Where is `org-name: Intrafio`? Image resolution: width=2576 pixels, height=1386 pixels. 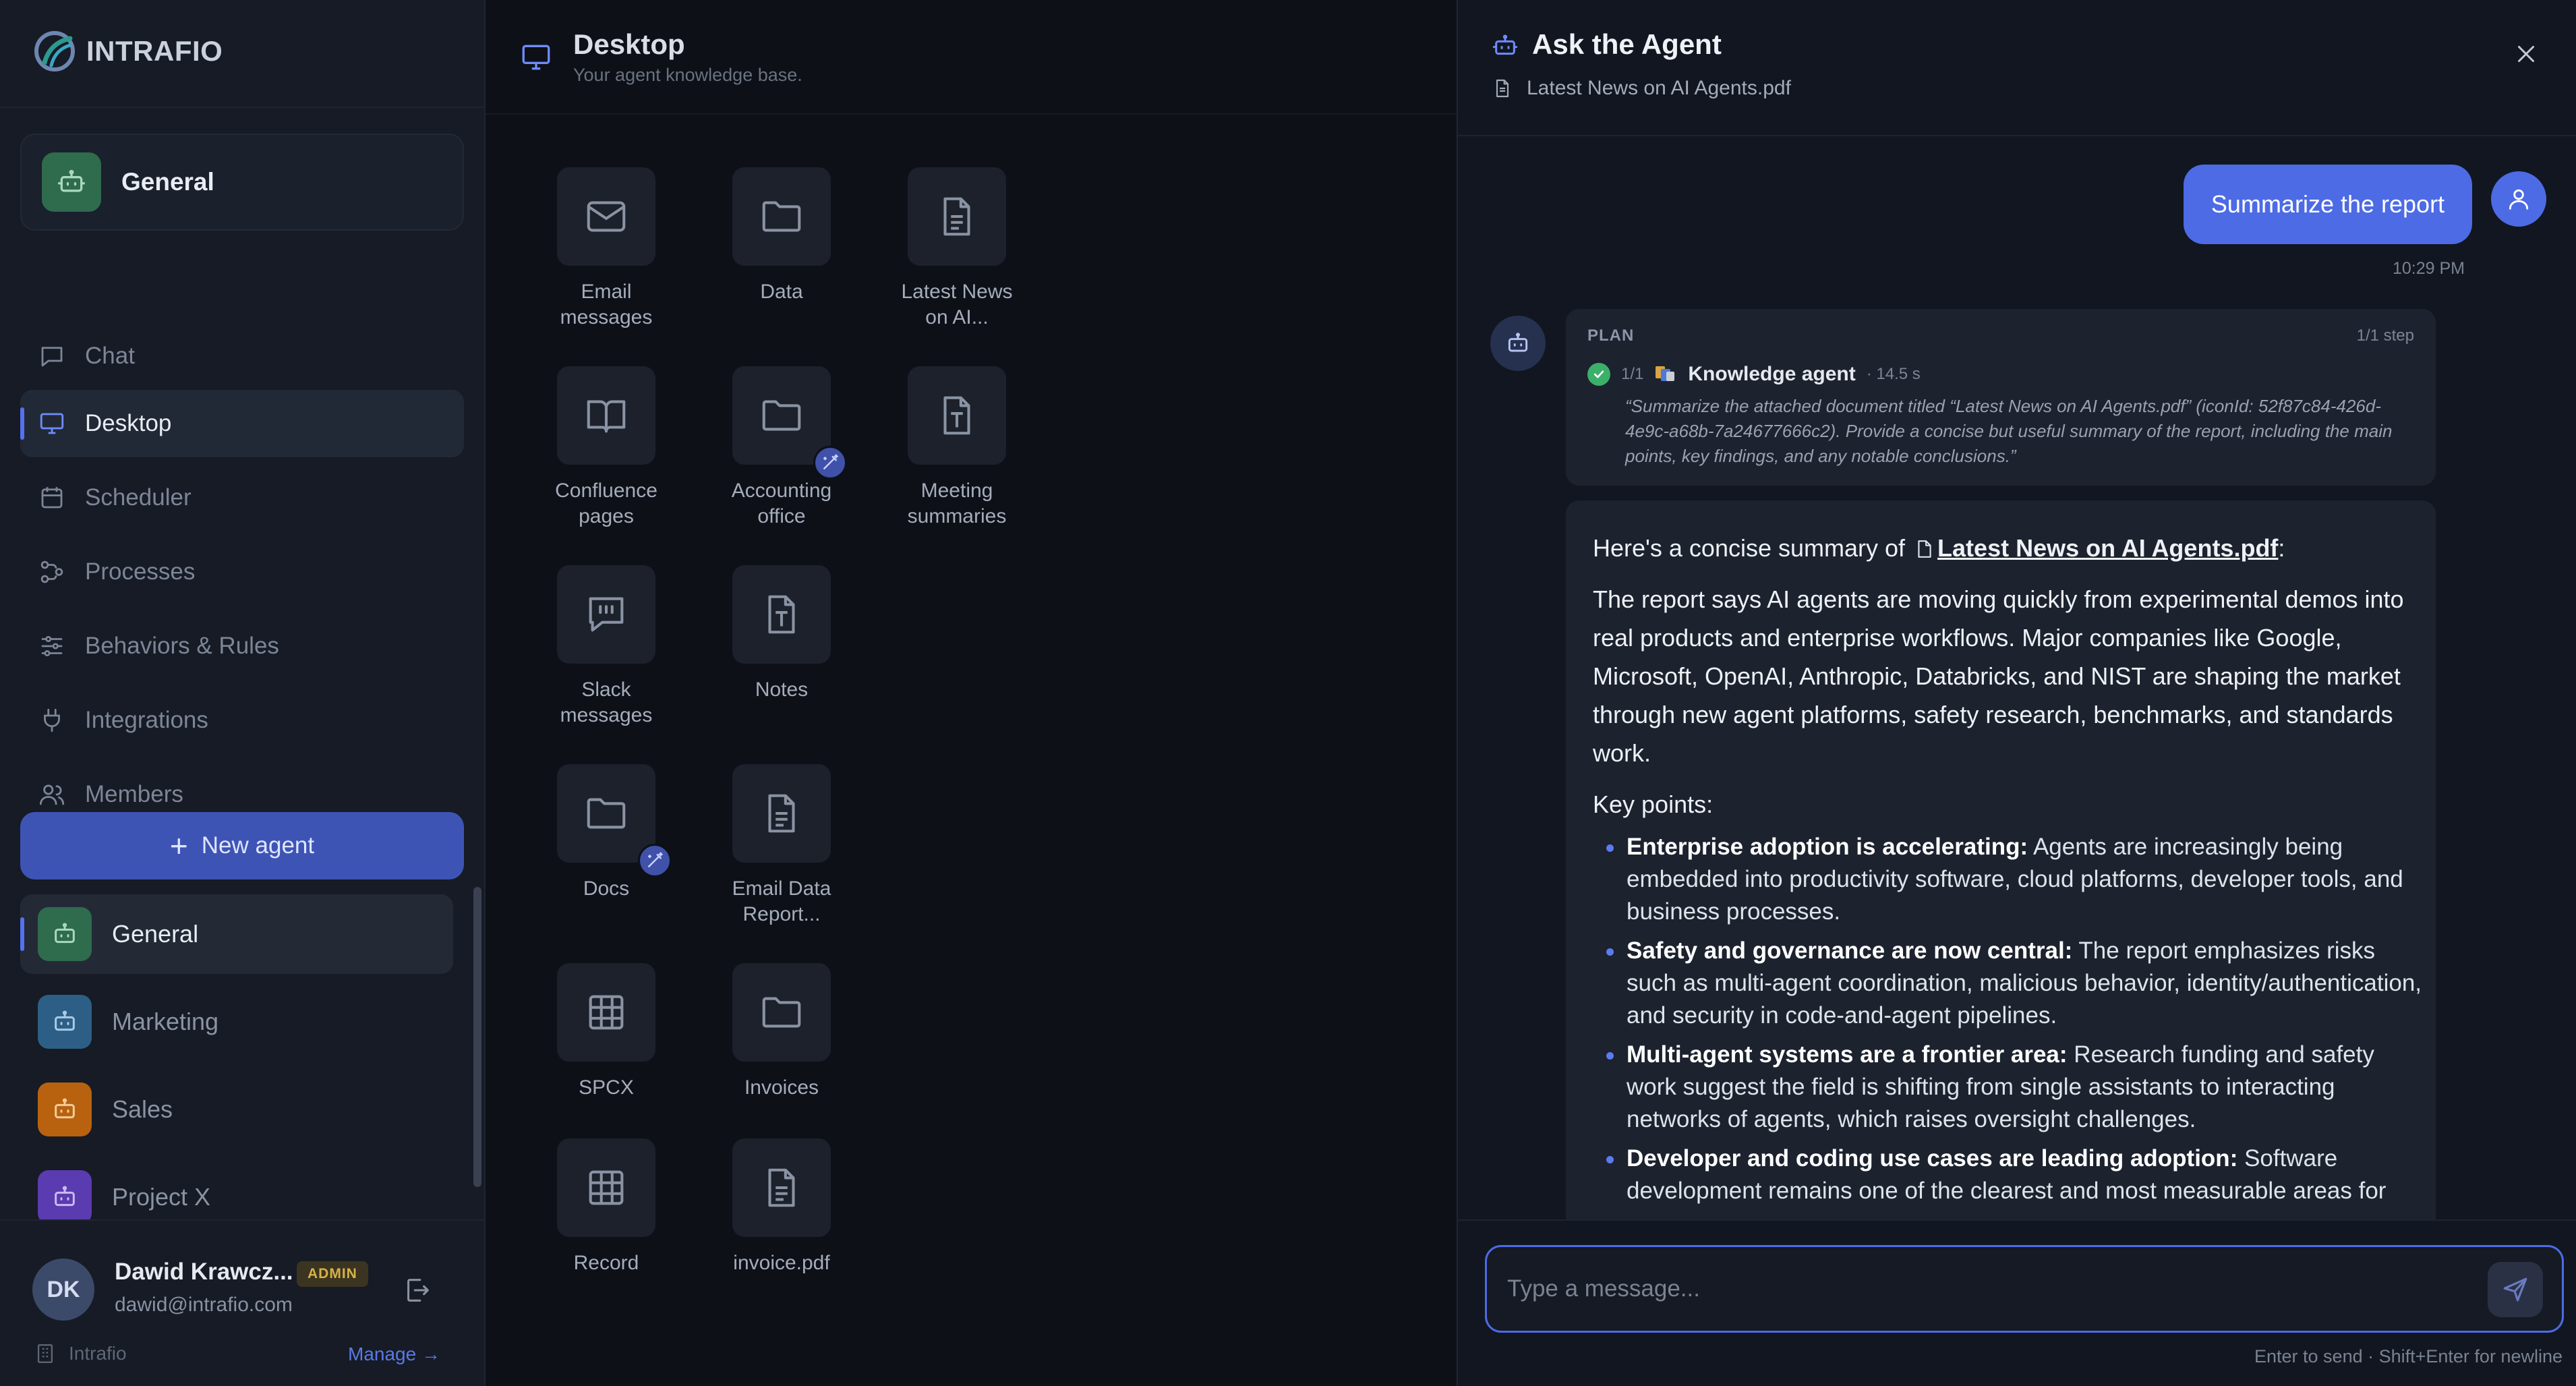 org-name: Intrafio is located at coordinates (98, 1353).